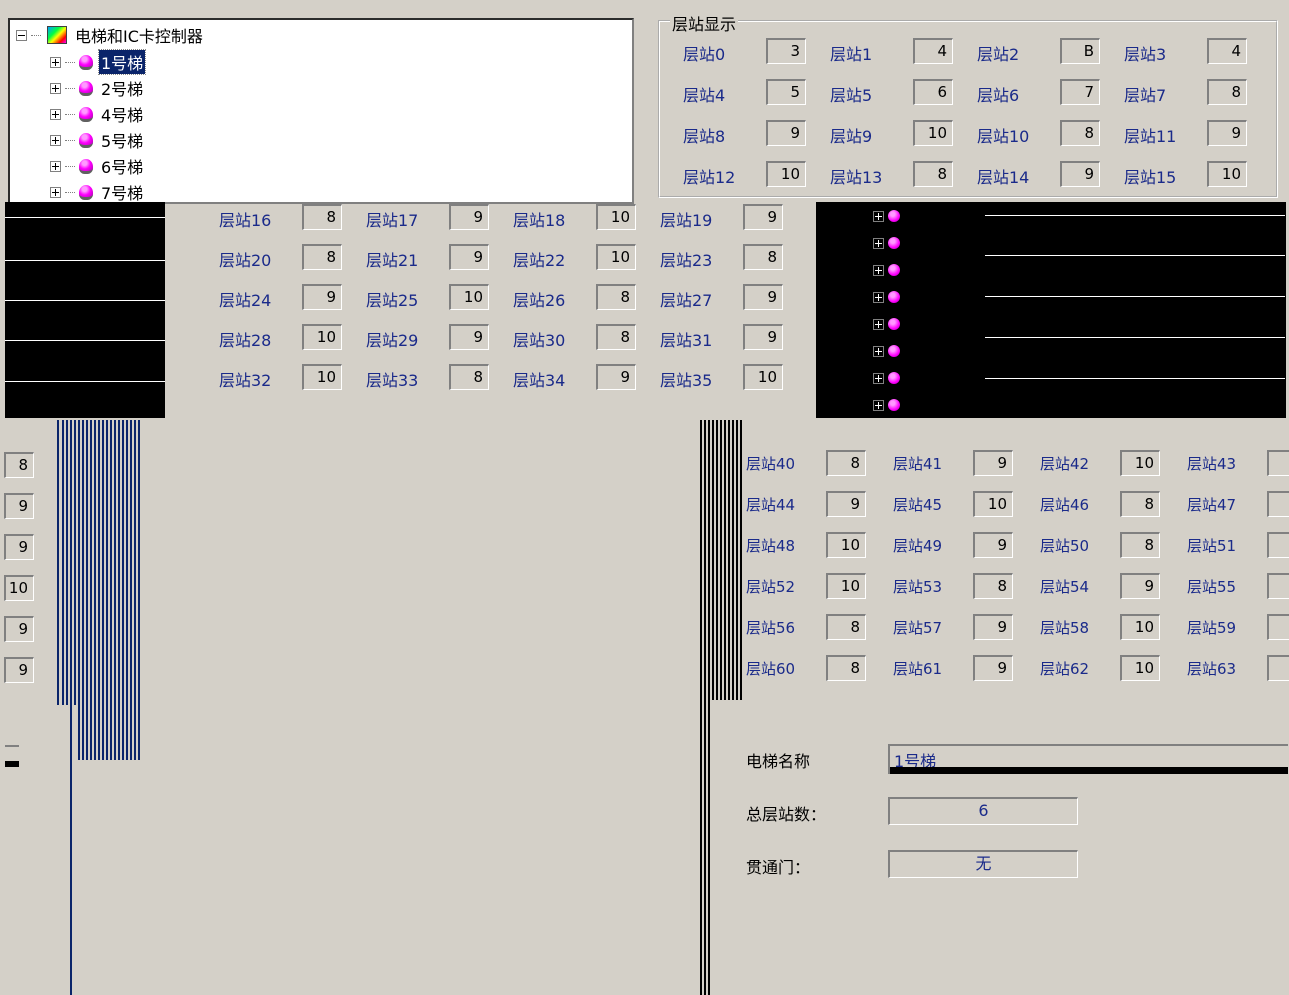 This screenshot has width=1289, height=995. Describe the element at coordinates (97, 191) in the screenshot. I see `tree-item: 7号梯` at that location.